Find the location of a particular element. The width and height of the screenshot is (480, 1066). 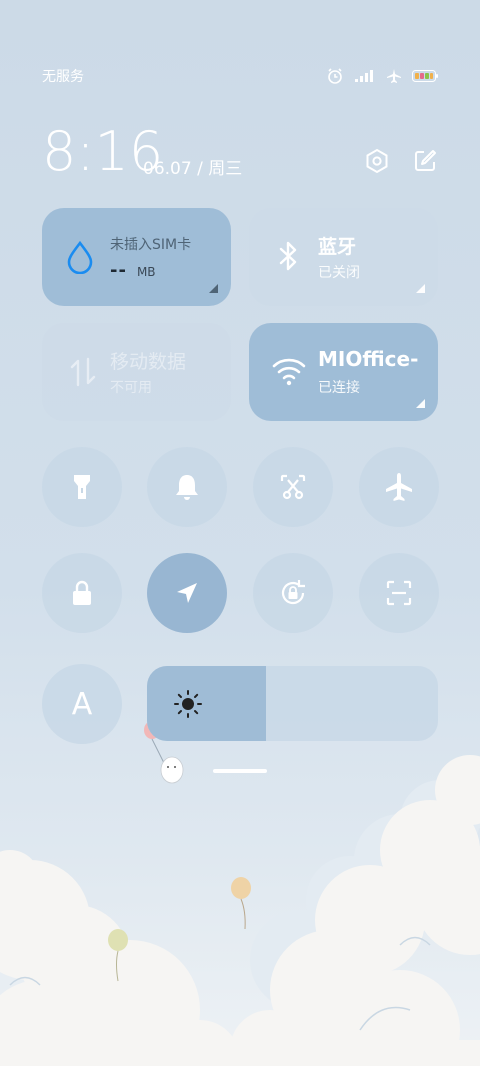

sim-data-value: -- is located at coordinates (118, 270).